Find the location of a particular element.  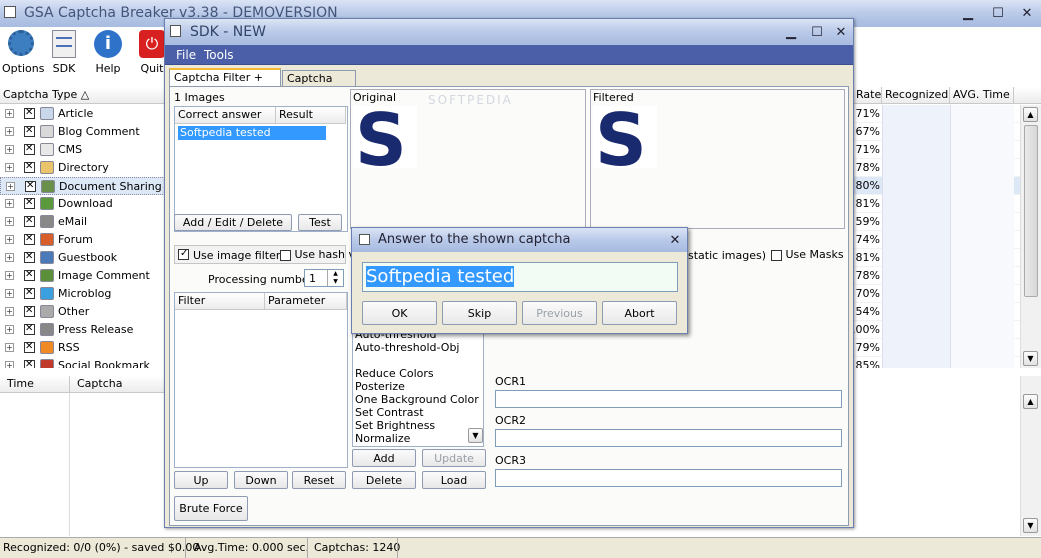

list-item: + Image Comment is located at coordinates (82, 276).